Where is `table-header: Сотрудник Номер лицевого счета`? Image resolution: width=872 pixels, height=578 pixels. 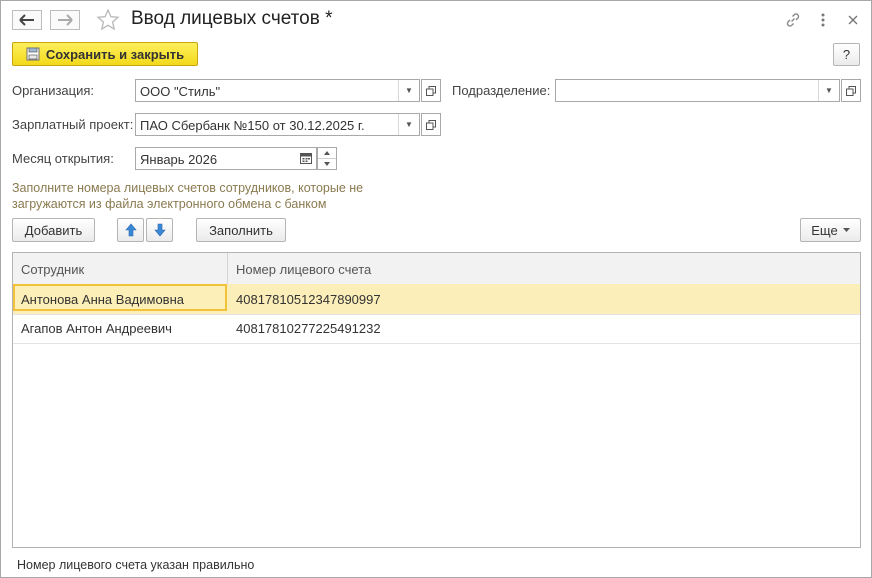
table-header: Сотрудник Номер лицевого счета is located at coordinates (436, 269).